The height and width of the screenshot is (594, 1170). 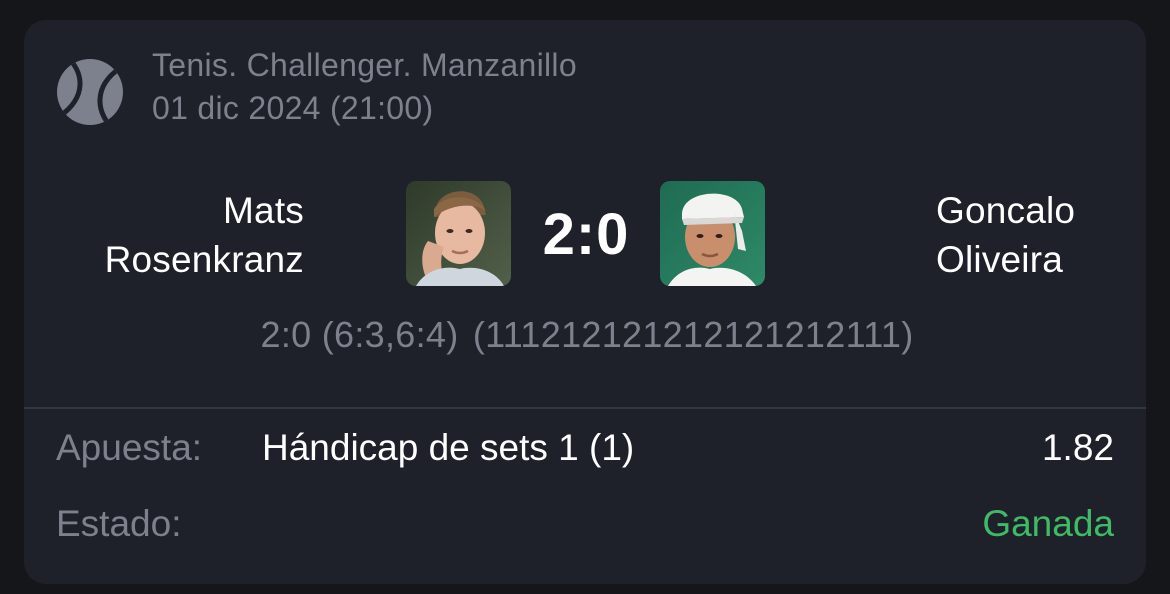 I want to click on player-1-first-name: Mats, so click(x=263, y=210).